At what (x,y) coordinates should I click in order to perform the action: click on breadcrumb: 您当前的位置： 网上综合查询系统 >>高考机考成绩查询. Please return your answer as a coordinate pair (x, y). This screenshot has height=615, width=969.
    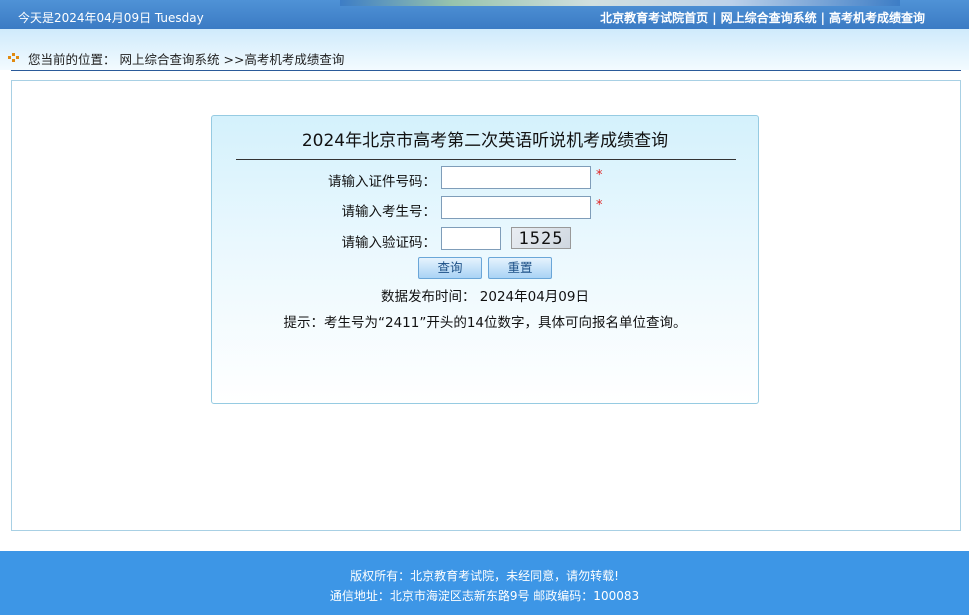
    Looking at the image, I should click on (186, 58).